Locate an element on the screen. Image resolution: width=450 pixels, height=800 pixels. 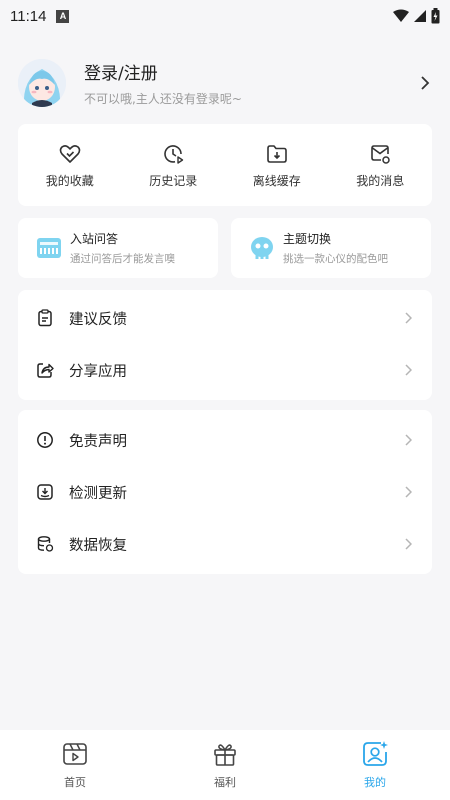
status-time: 11:14 is located at coordinates (28, 16).